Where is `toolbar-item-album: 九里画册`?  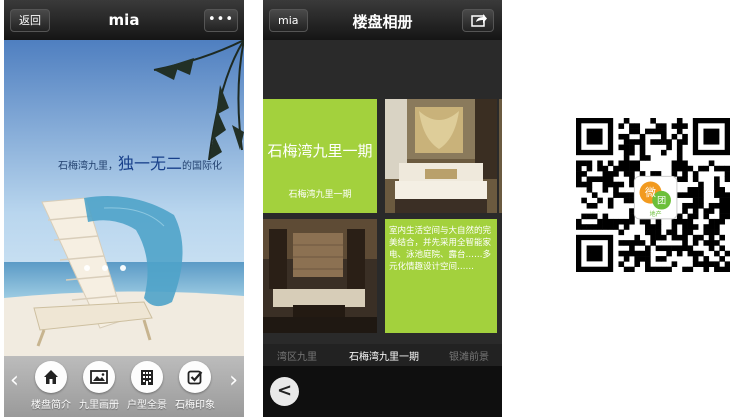 toolbar-item-album: 九里画册 is located at coordinates (99, 386).